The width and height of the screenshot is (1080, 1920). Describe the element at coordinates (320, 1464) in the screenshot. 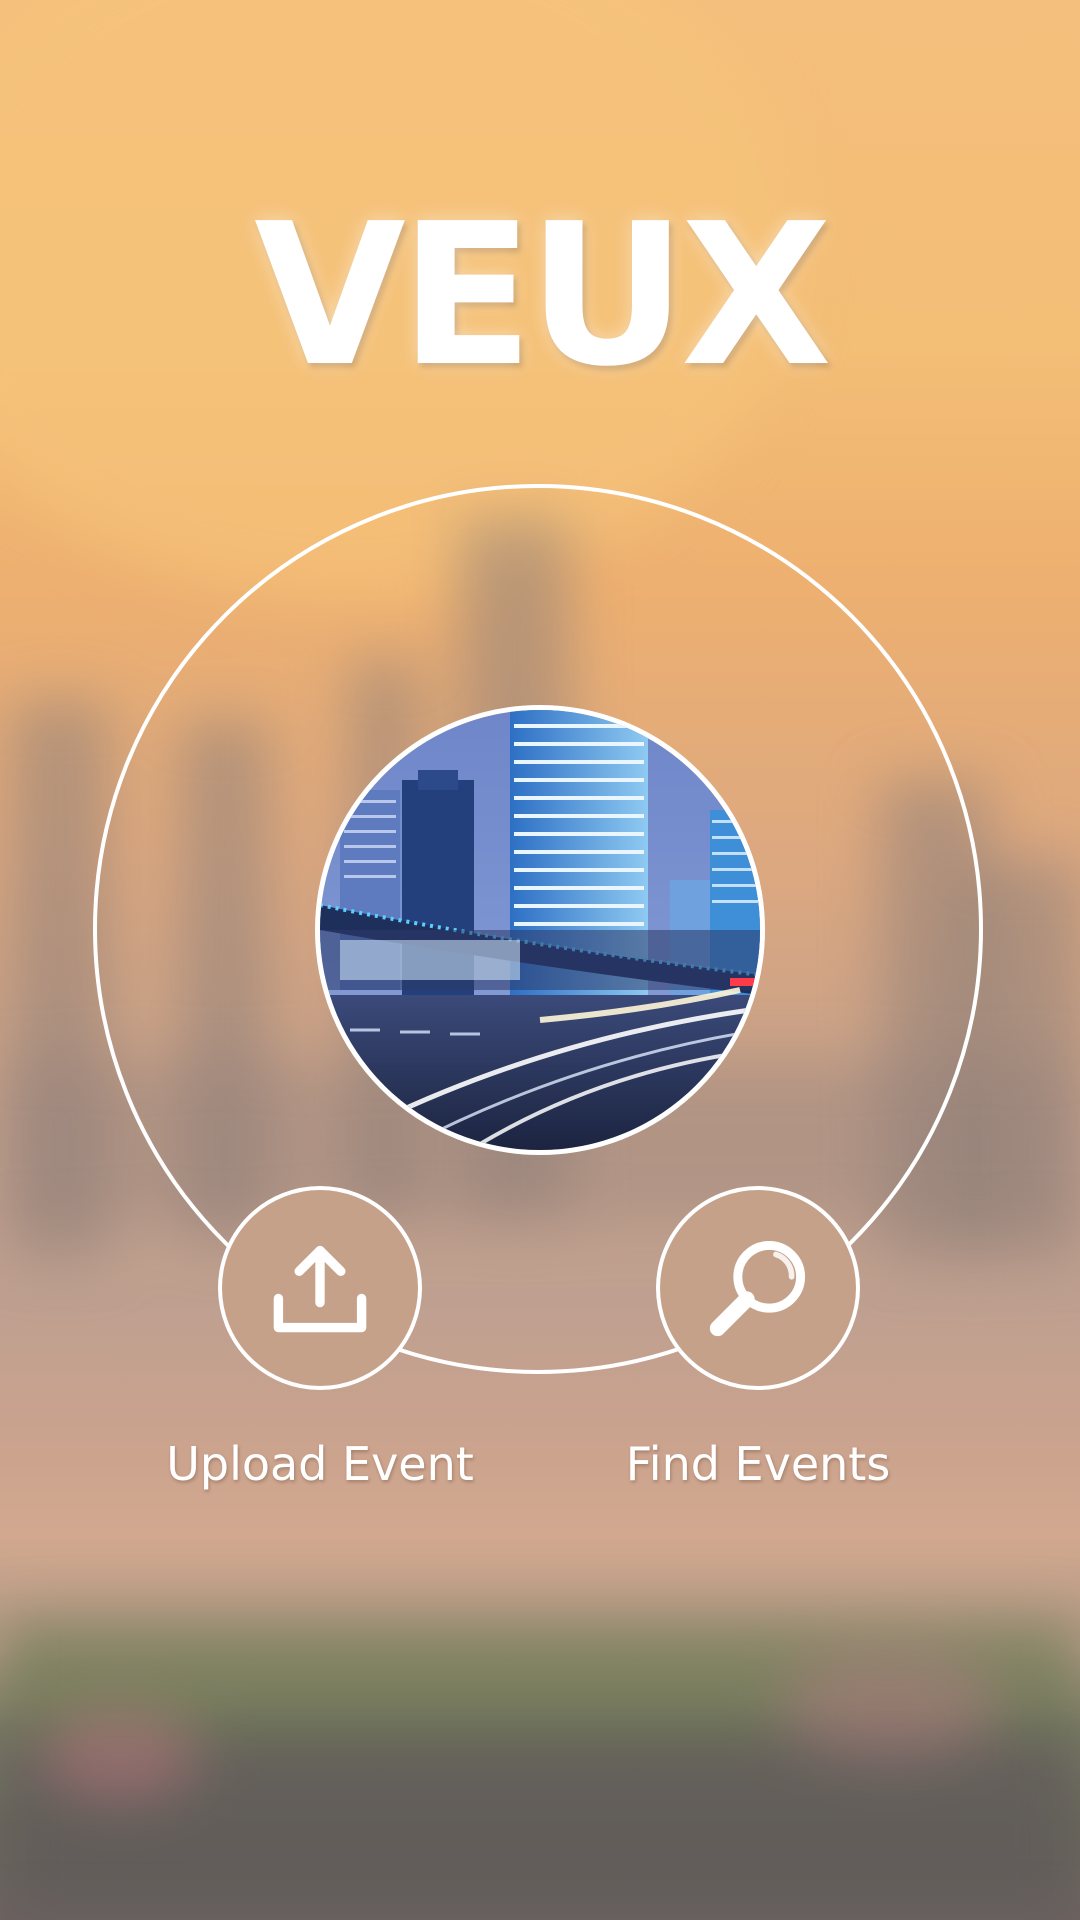

I see `upload-event-label: Upload Event` at that location.